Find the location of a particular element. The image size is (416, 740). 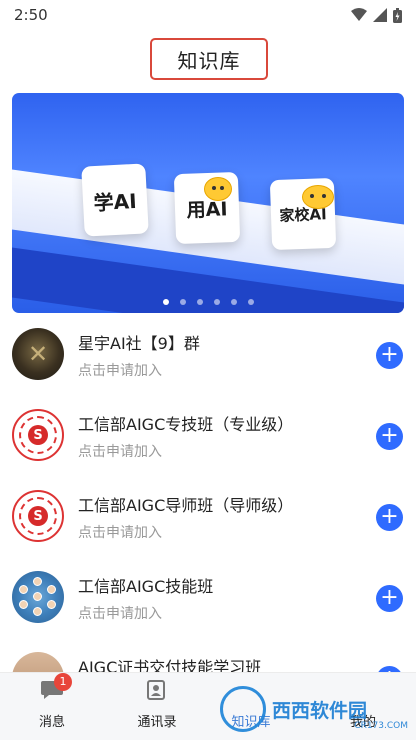

avatar is located at coordinates (38, 597).